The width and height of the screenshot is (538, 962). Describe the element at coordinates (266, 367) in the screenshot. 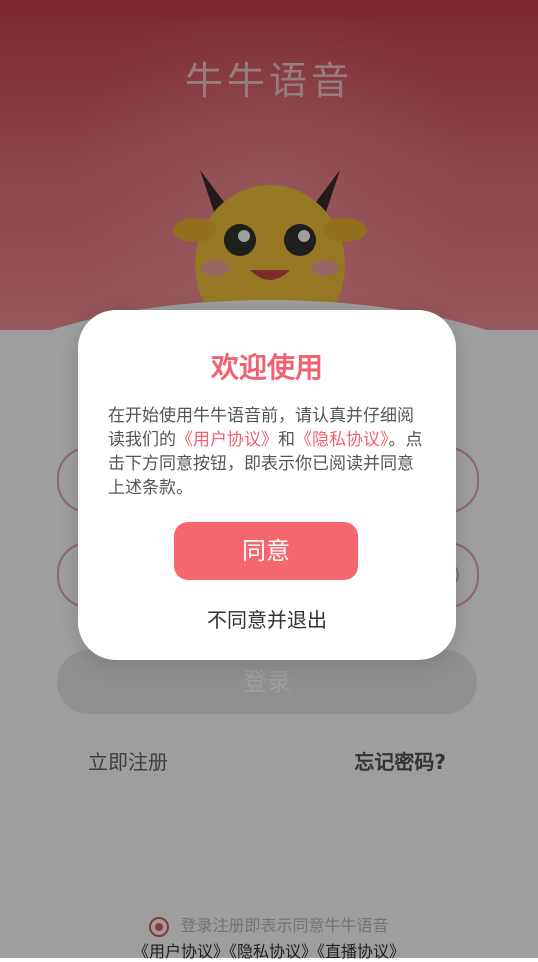

I see `dialog-title: 欢迎使用` at that location.